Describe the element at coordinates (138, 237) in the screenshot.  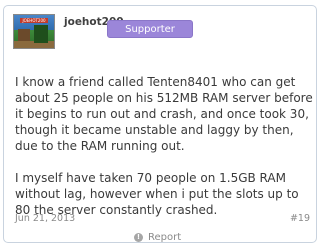
I see `alert-icon: !` at that location.